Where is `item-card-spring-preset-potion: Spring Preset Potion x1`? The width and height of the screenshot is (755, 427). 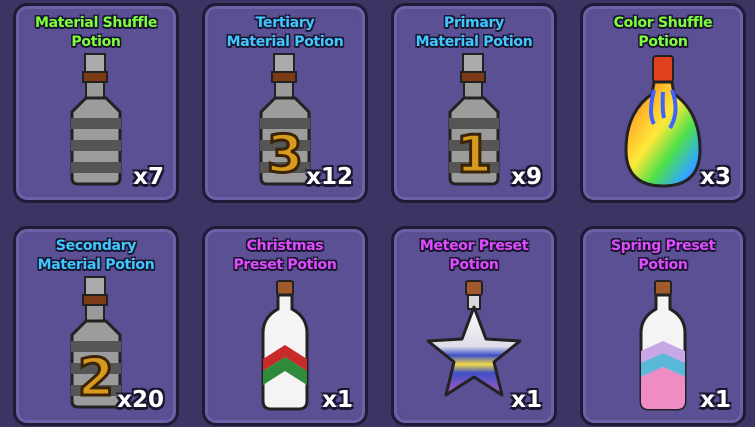 item-card-spring-preset-potion: Spring Preset Potion x1 is located at coordinates (663, 326).